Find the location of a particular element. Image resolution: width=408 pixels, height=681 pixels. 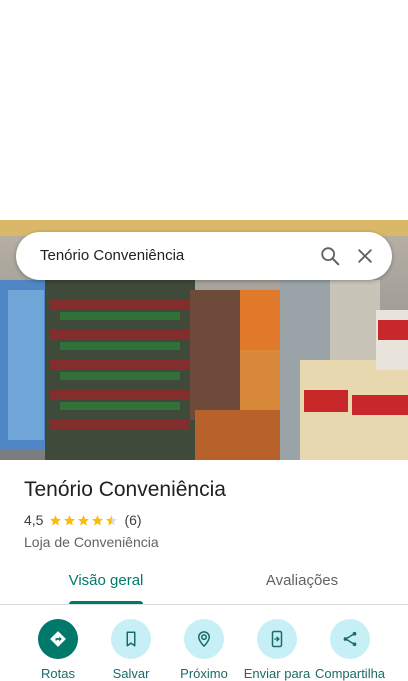

close-icon is located at coordinates (365, 256).